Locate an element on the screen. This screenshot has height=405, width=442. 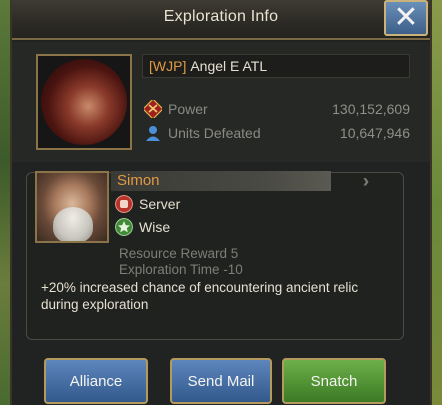
send-mail-button: Send Mail is located at coordinates (221, 381).